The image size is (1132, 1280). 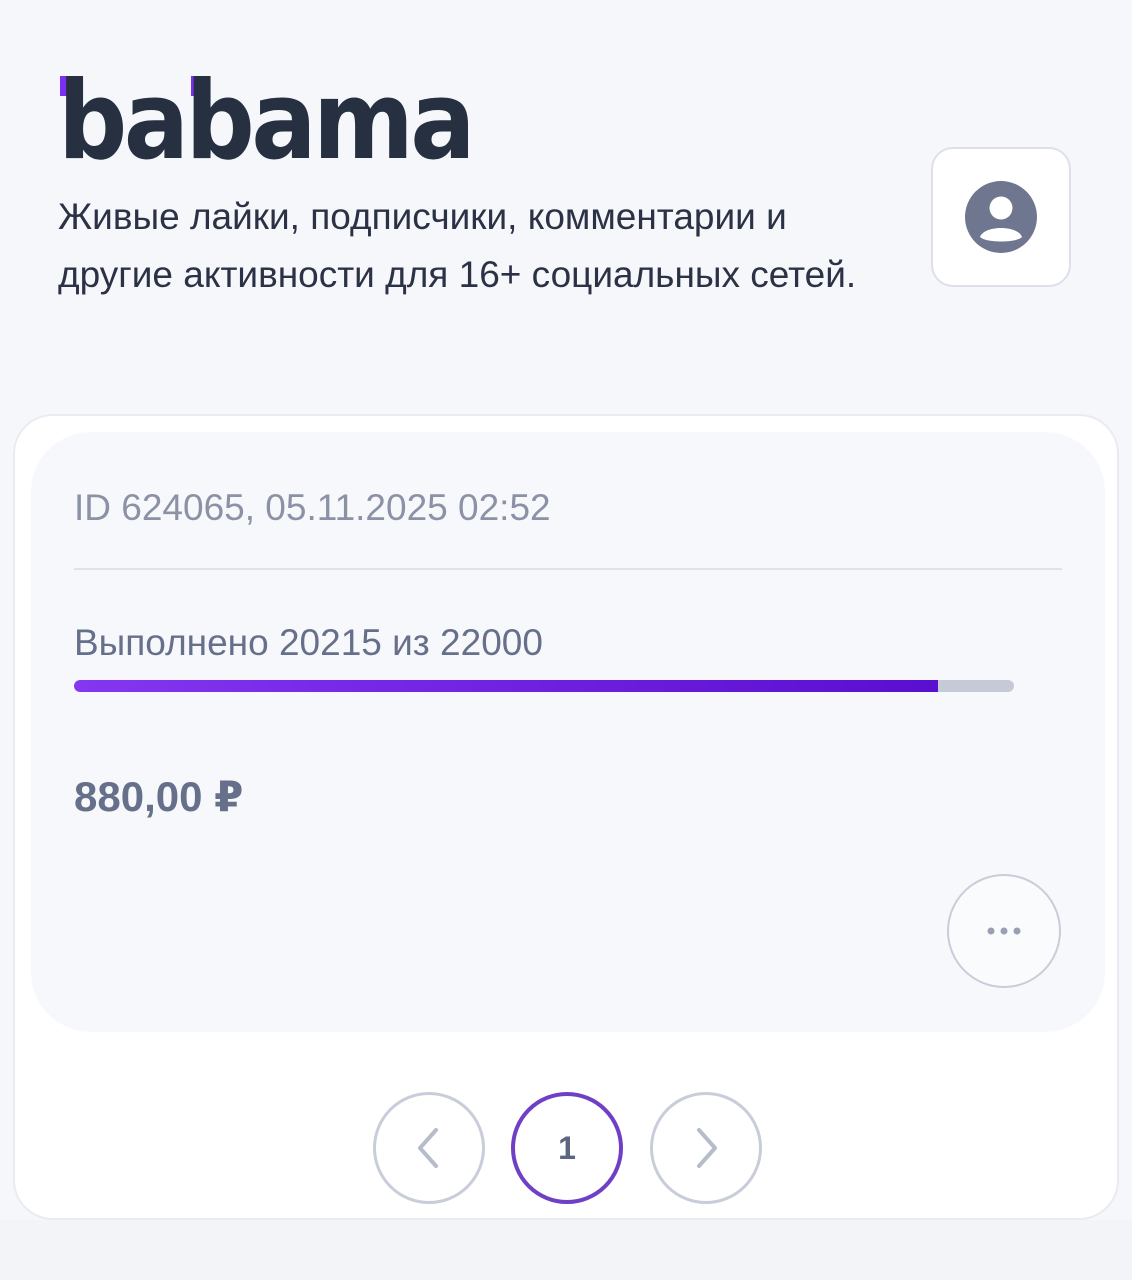 I want to click on chevron-right-icon, so click(x=707, y=1148).